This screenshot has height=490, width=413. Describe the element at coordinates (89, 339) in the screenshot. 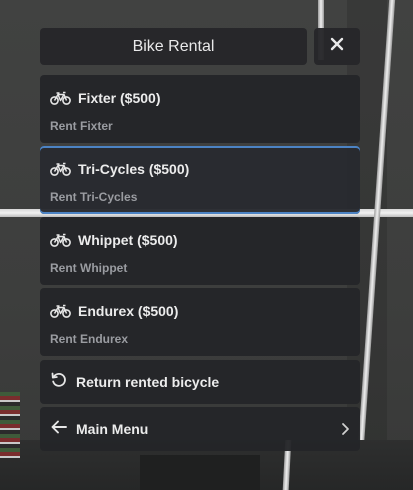

I see `rental-option-description: Rent Endurex` at that location.